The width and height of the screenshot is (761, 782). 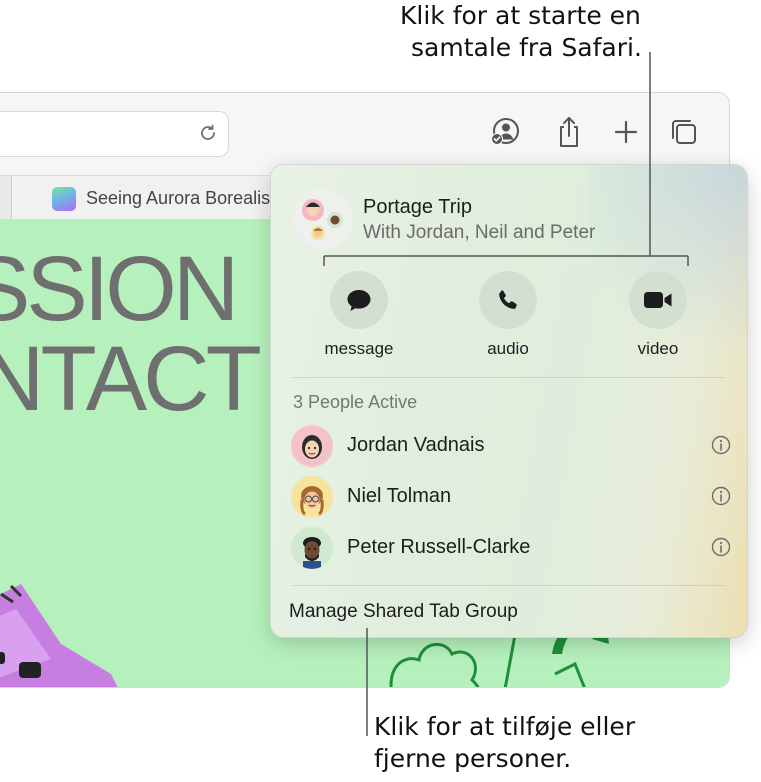 What do you see at coordinates (684, 132) in the screenshot?
I see `tab-overview-icon` at bounding box center [684, 132].